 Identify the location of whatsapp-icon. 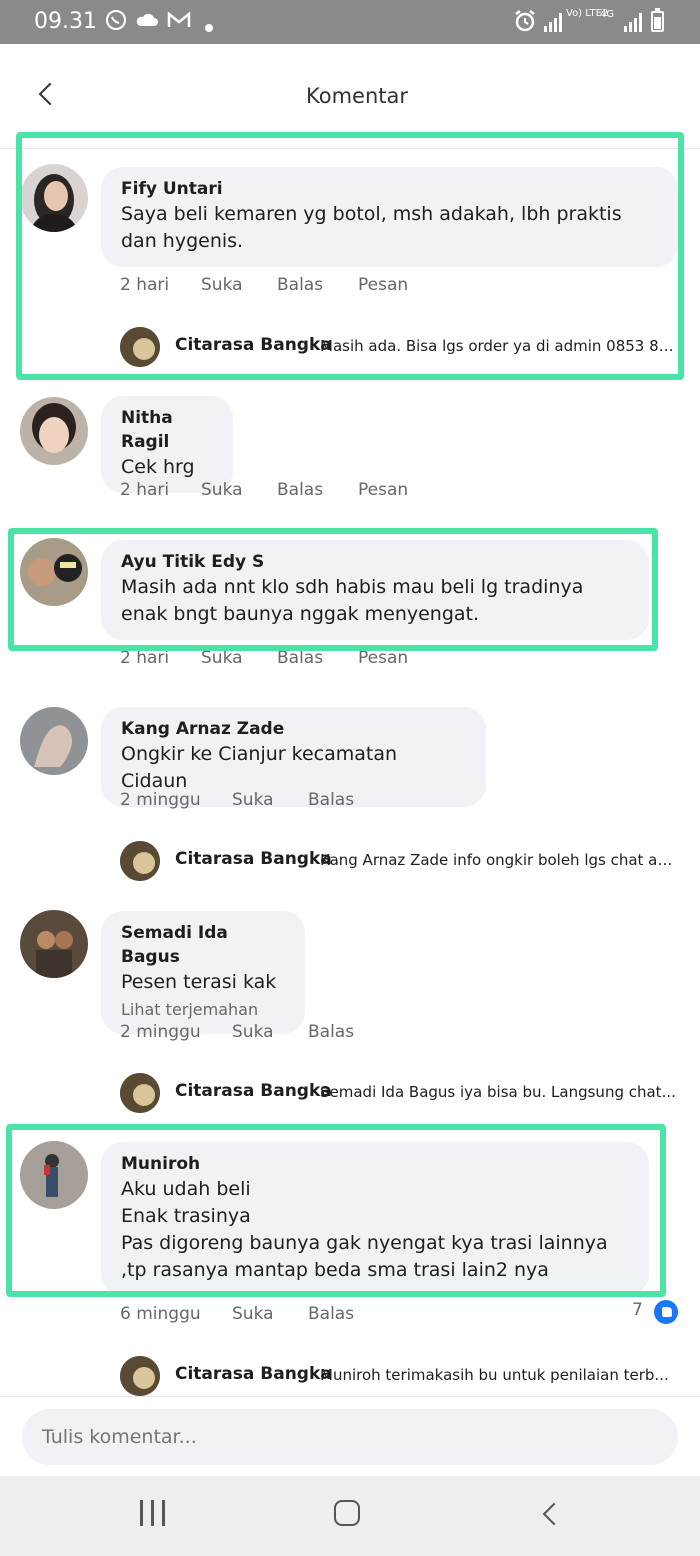
(116, 22).